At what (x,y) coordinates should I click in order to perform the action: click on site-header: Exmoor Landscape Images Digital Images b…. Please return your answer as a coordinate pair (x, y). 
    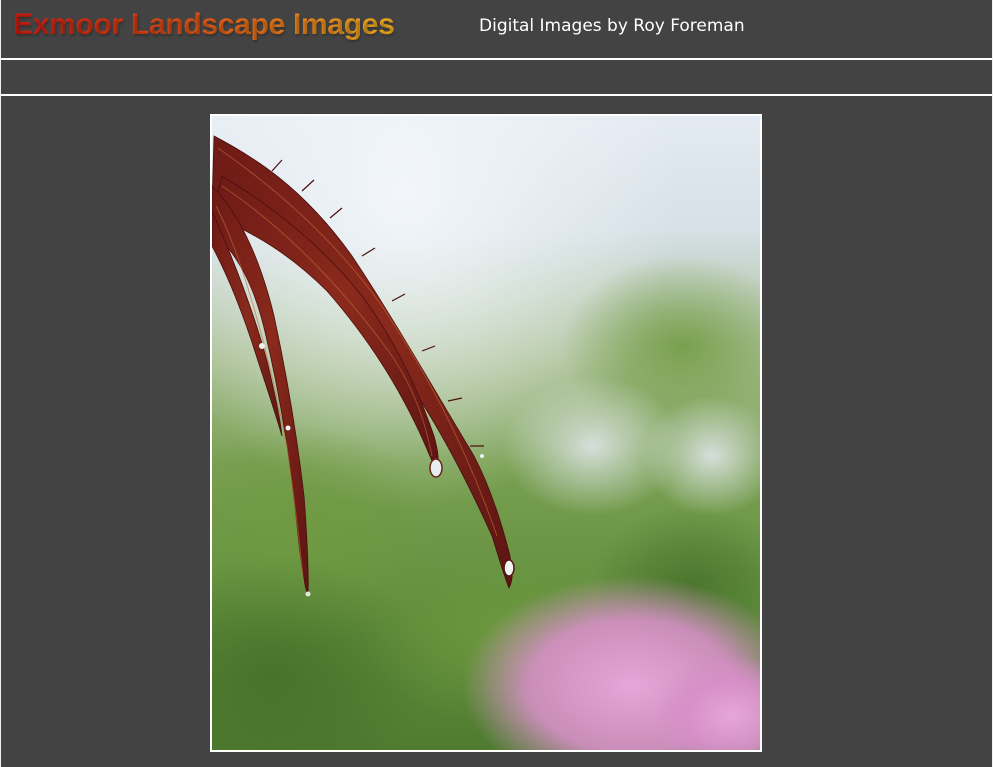
    Looking at the image, I should click on (496, 30).